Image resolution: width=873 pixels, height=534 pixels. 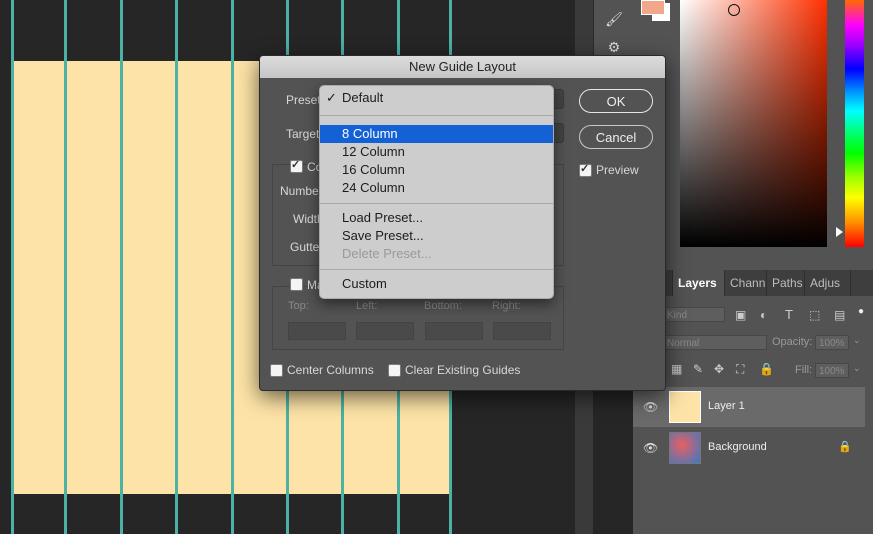 I want to click on margin-right-input, so click(x=522, y=331).